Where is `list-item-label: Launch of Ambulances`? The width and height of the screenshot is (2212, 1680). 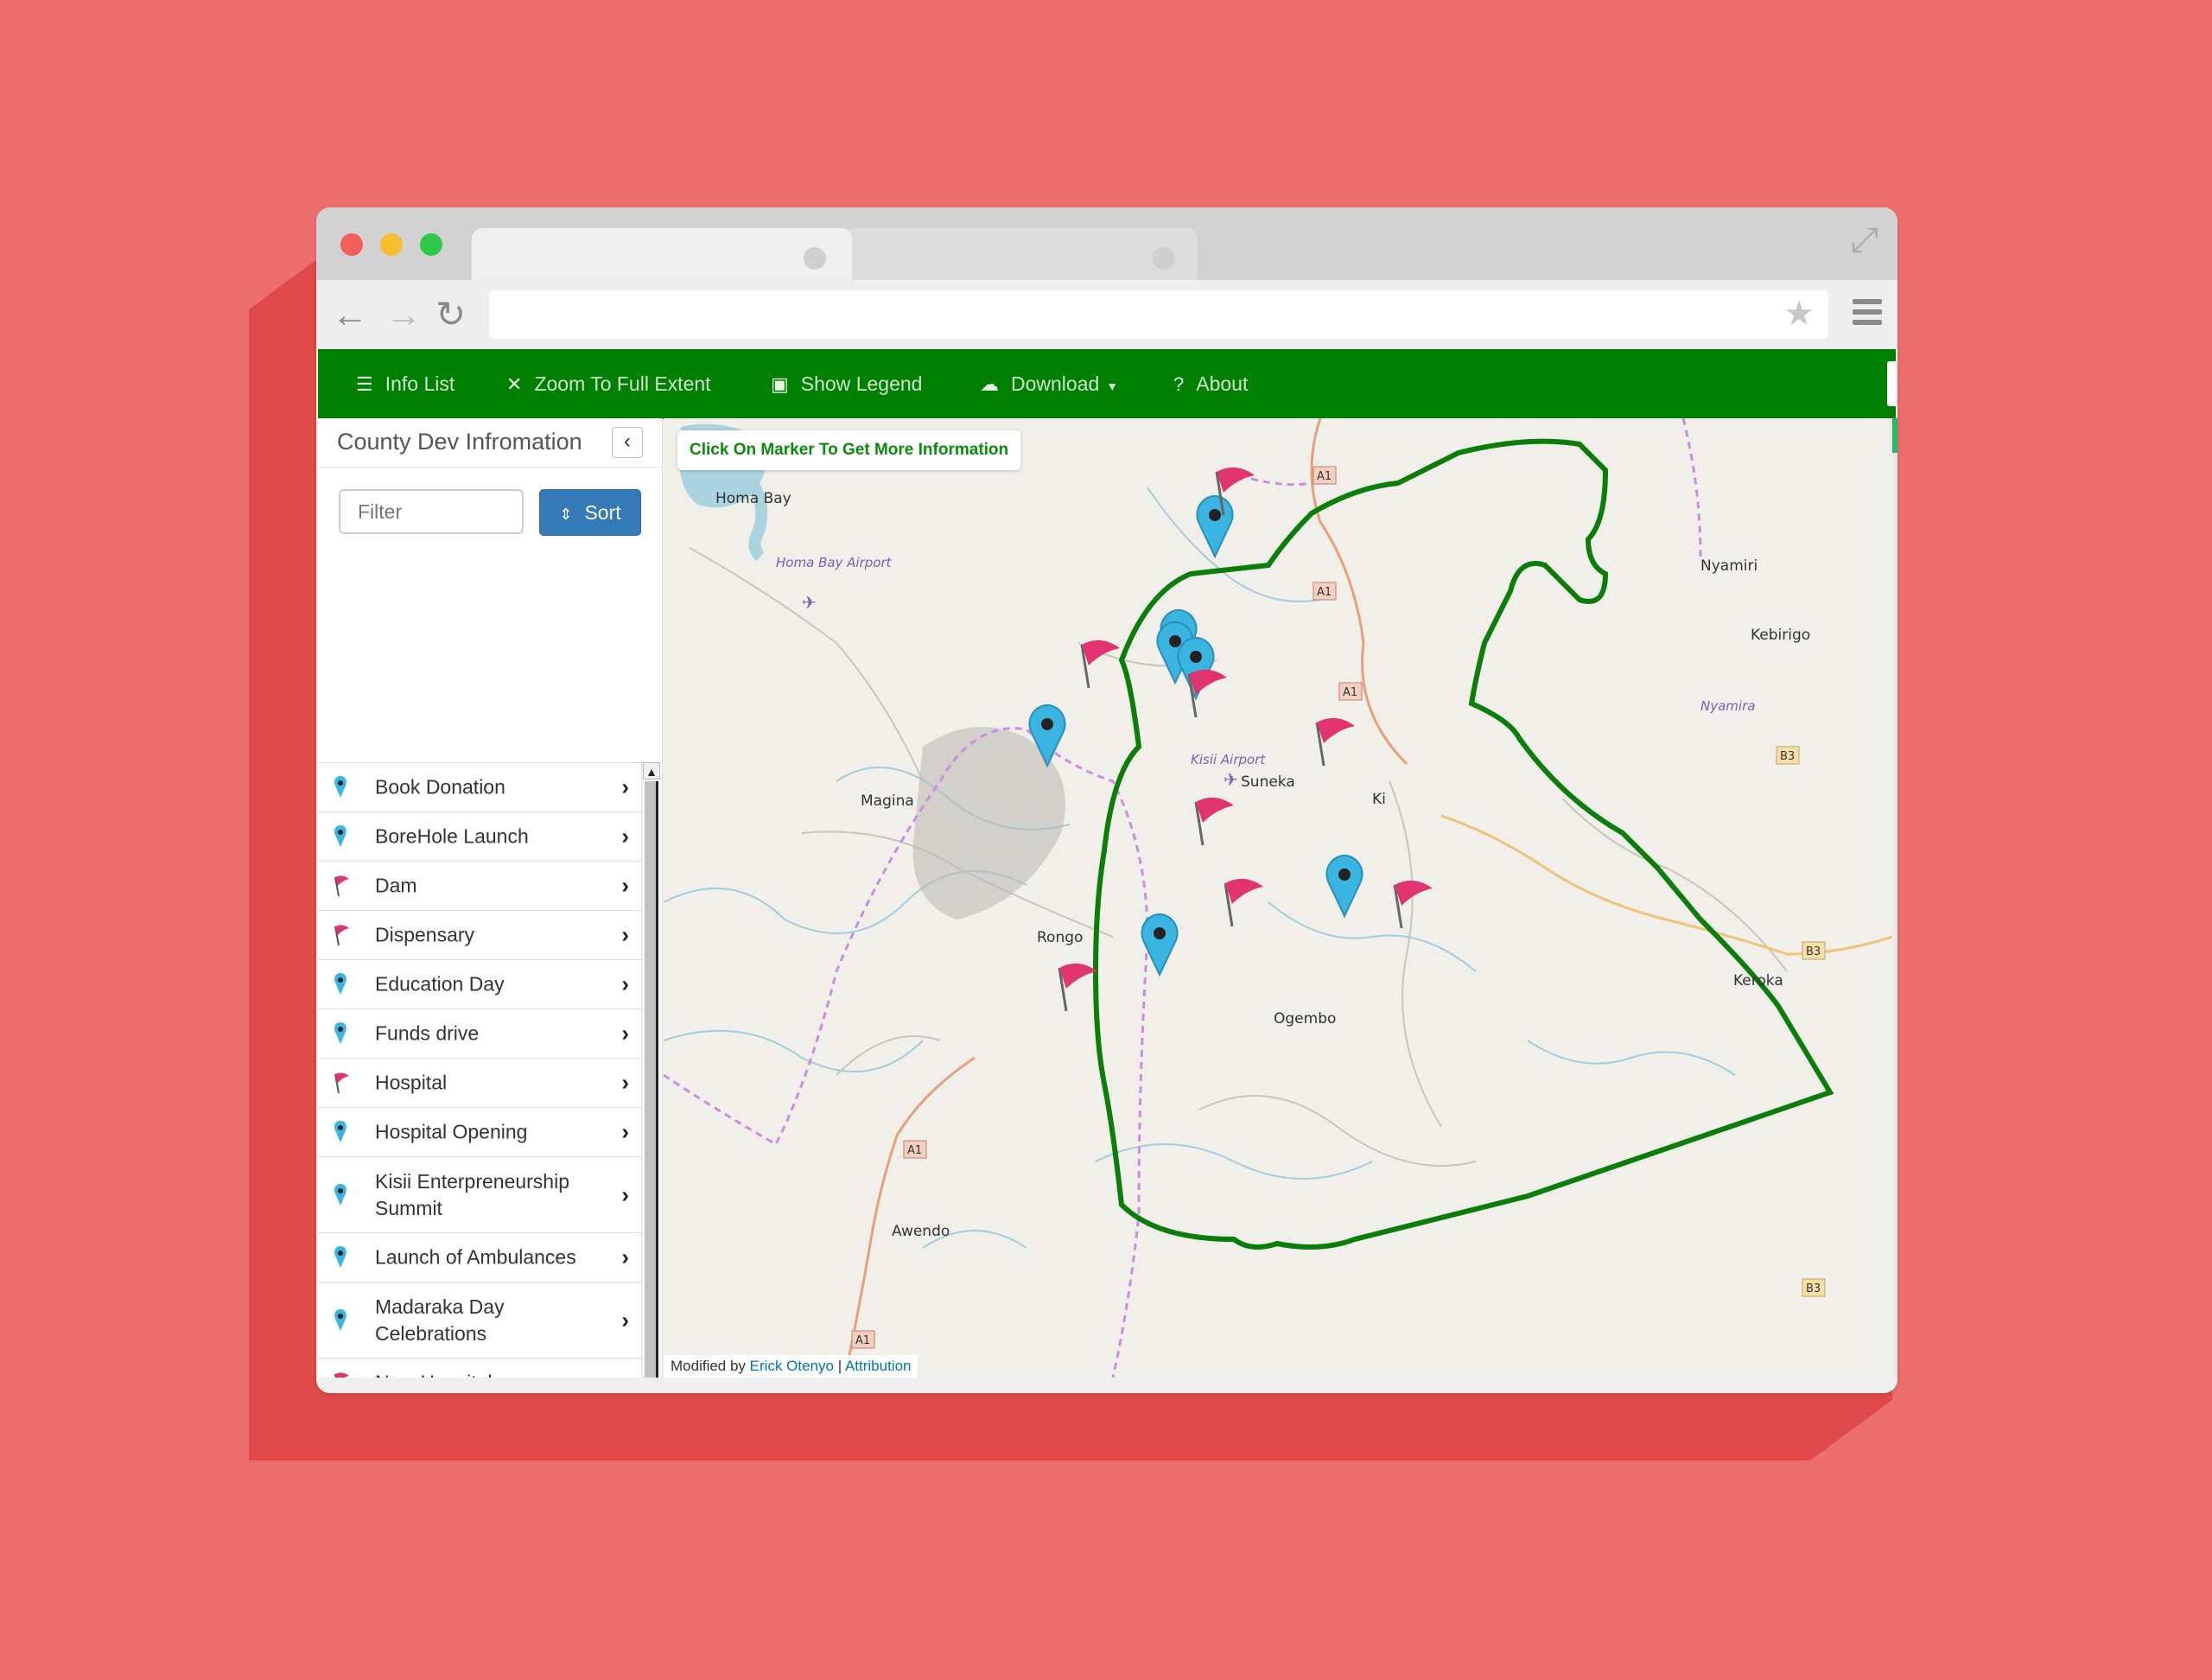 list-item-label: Launch of Ambulances is located at coordinates (475, 1257).